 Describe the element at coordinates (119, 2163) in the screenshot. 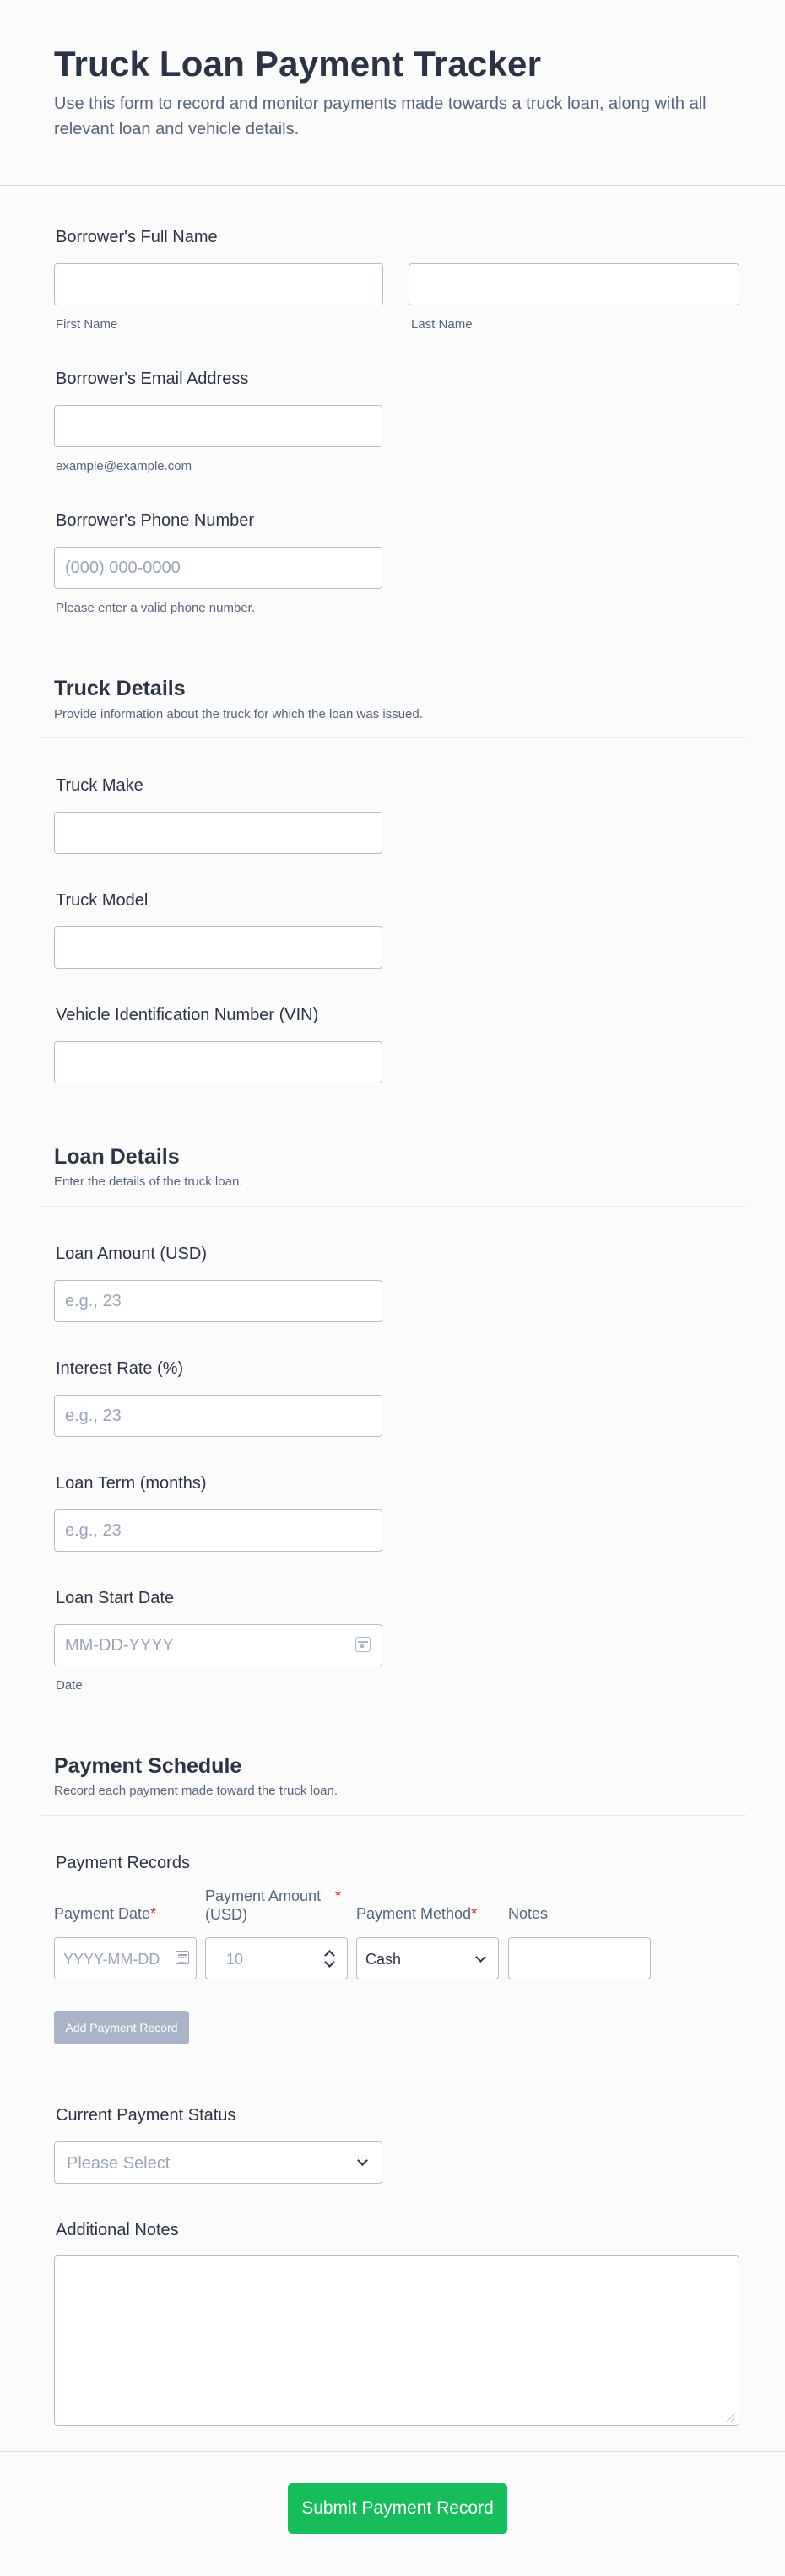

I see `payment-status-placeholder: Please Select` at that location.